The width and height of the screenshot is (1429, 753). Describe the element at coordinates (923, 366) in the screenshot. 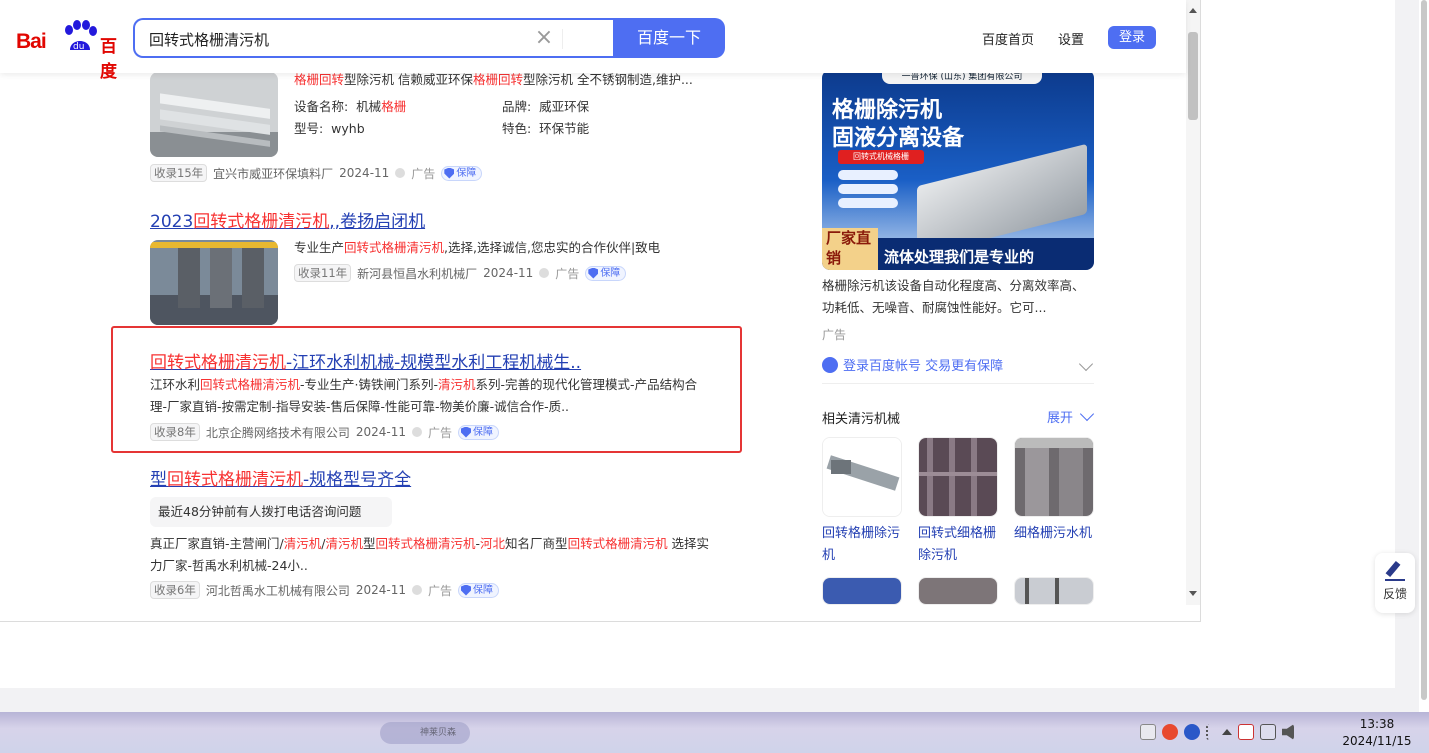

I see `login-guarantee-text: 登录百度帐号 交易更有保障` at that location.